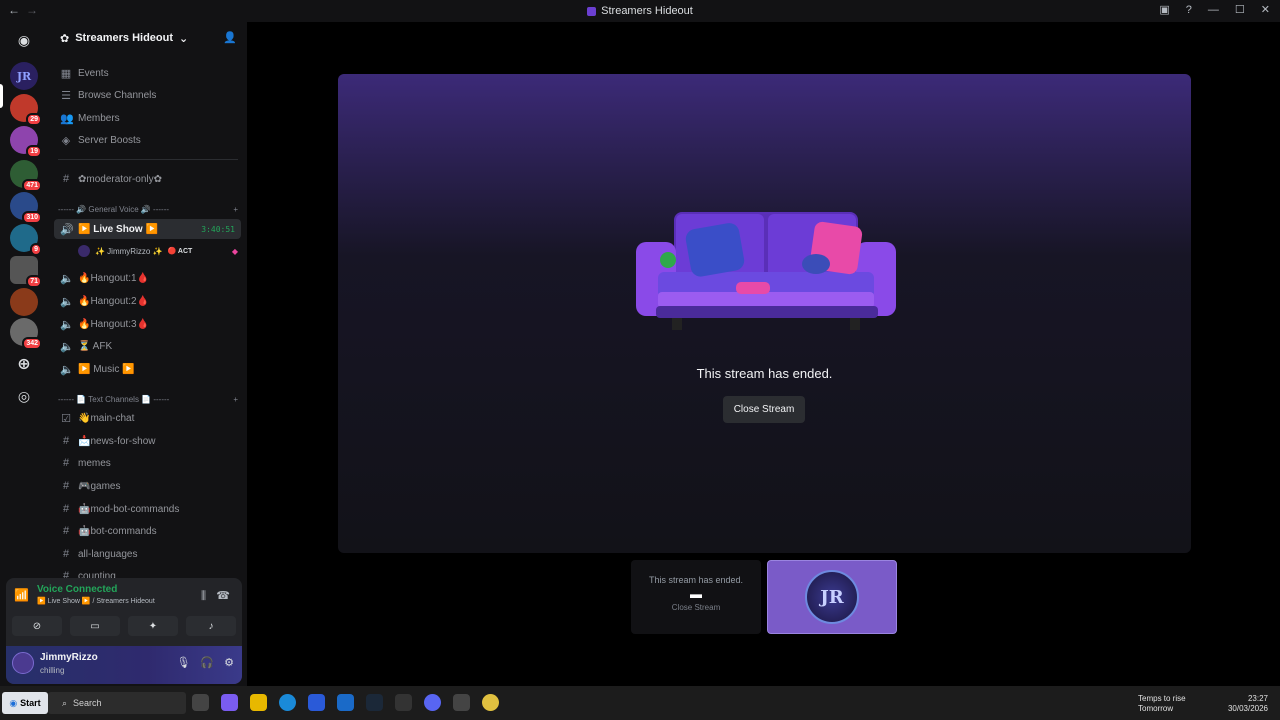 This screenshot has width=1280, height=720. What do you see at coordinates (207, 662) in the screenshot?
I see `headphones-icon: 🎧` at bounding box center [207, 662].